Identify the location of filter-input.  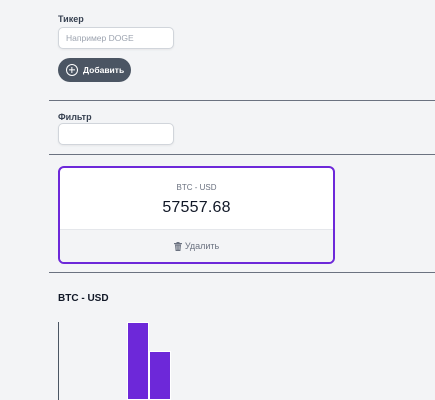
(116, 134).